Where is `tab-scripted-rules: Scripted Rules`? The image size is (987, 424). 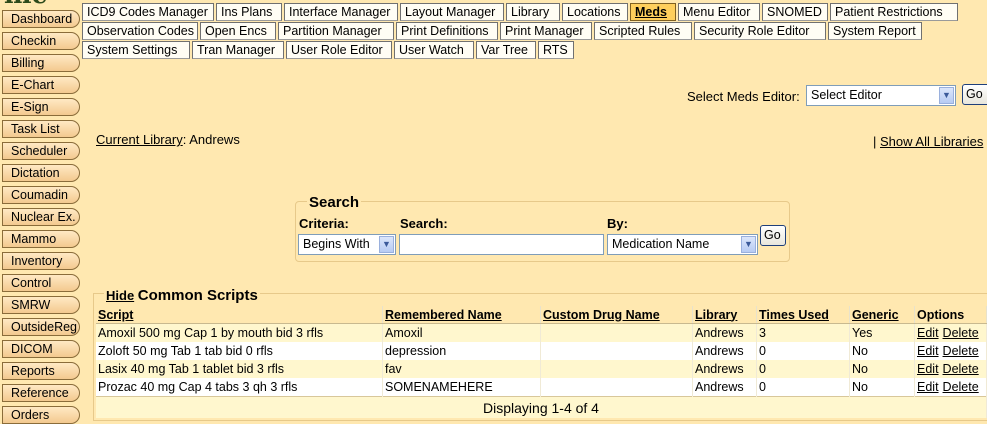 tab-scripted-rules: Scripted Rules is located at coordinates (643, 31).